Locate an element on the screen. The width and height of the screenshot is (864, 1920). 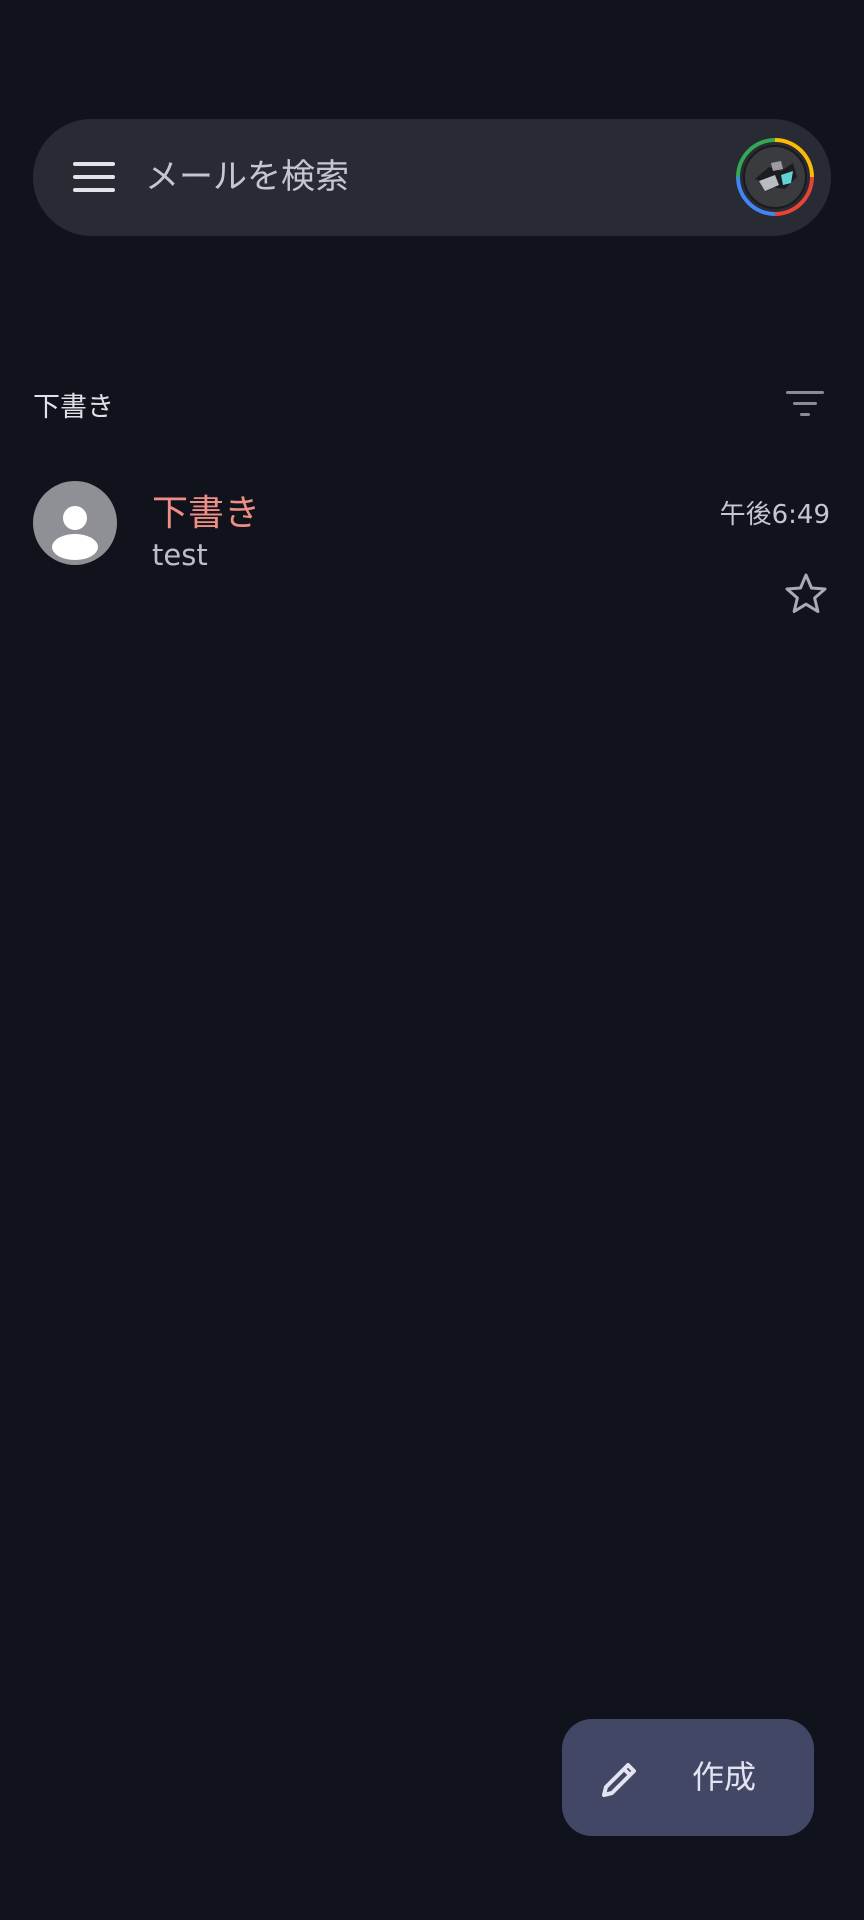
draft-label: 下書き is located at coordinates (206, 513).